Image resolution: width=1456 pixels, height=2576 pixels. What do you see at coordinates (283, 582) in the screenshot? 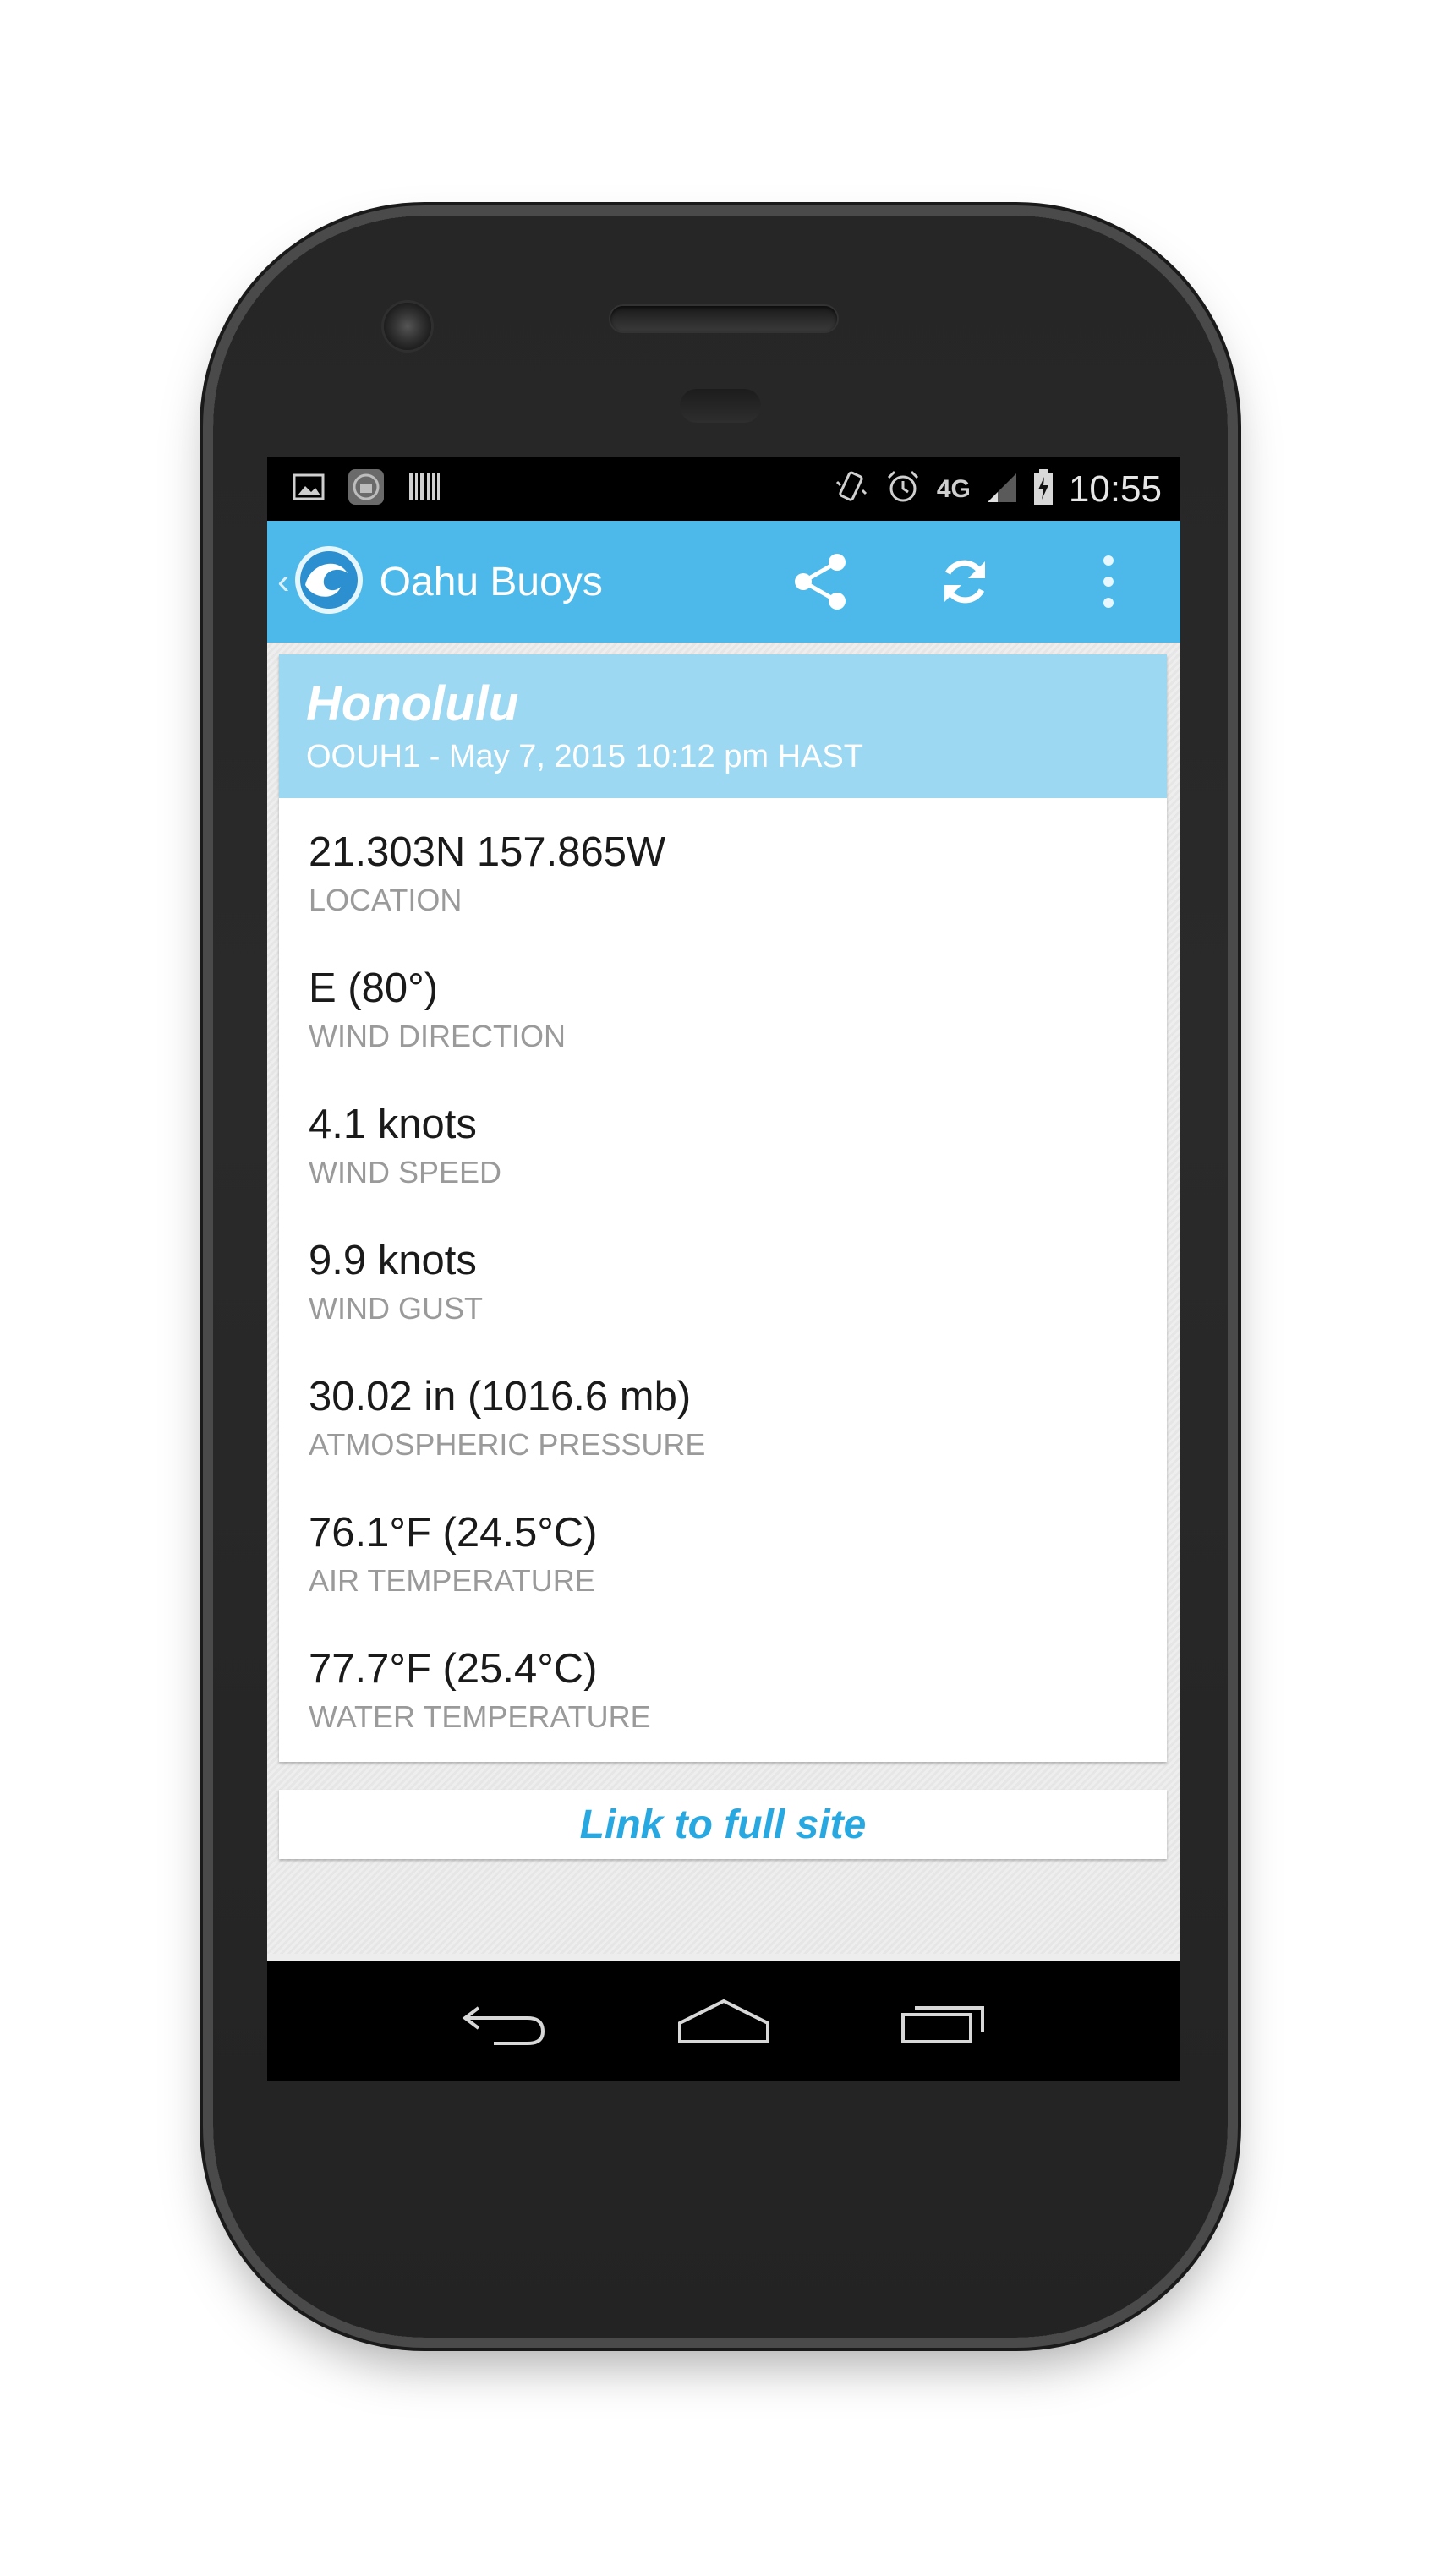
I see `up-caret-icon: ‹` at bounding box center [283, 582].